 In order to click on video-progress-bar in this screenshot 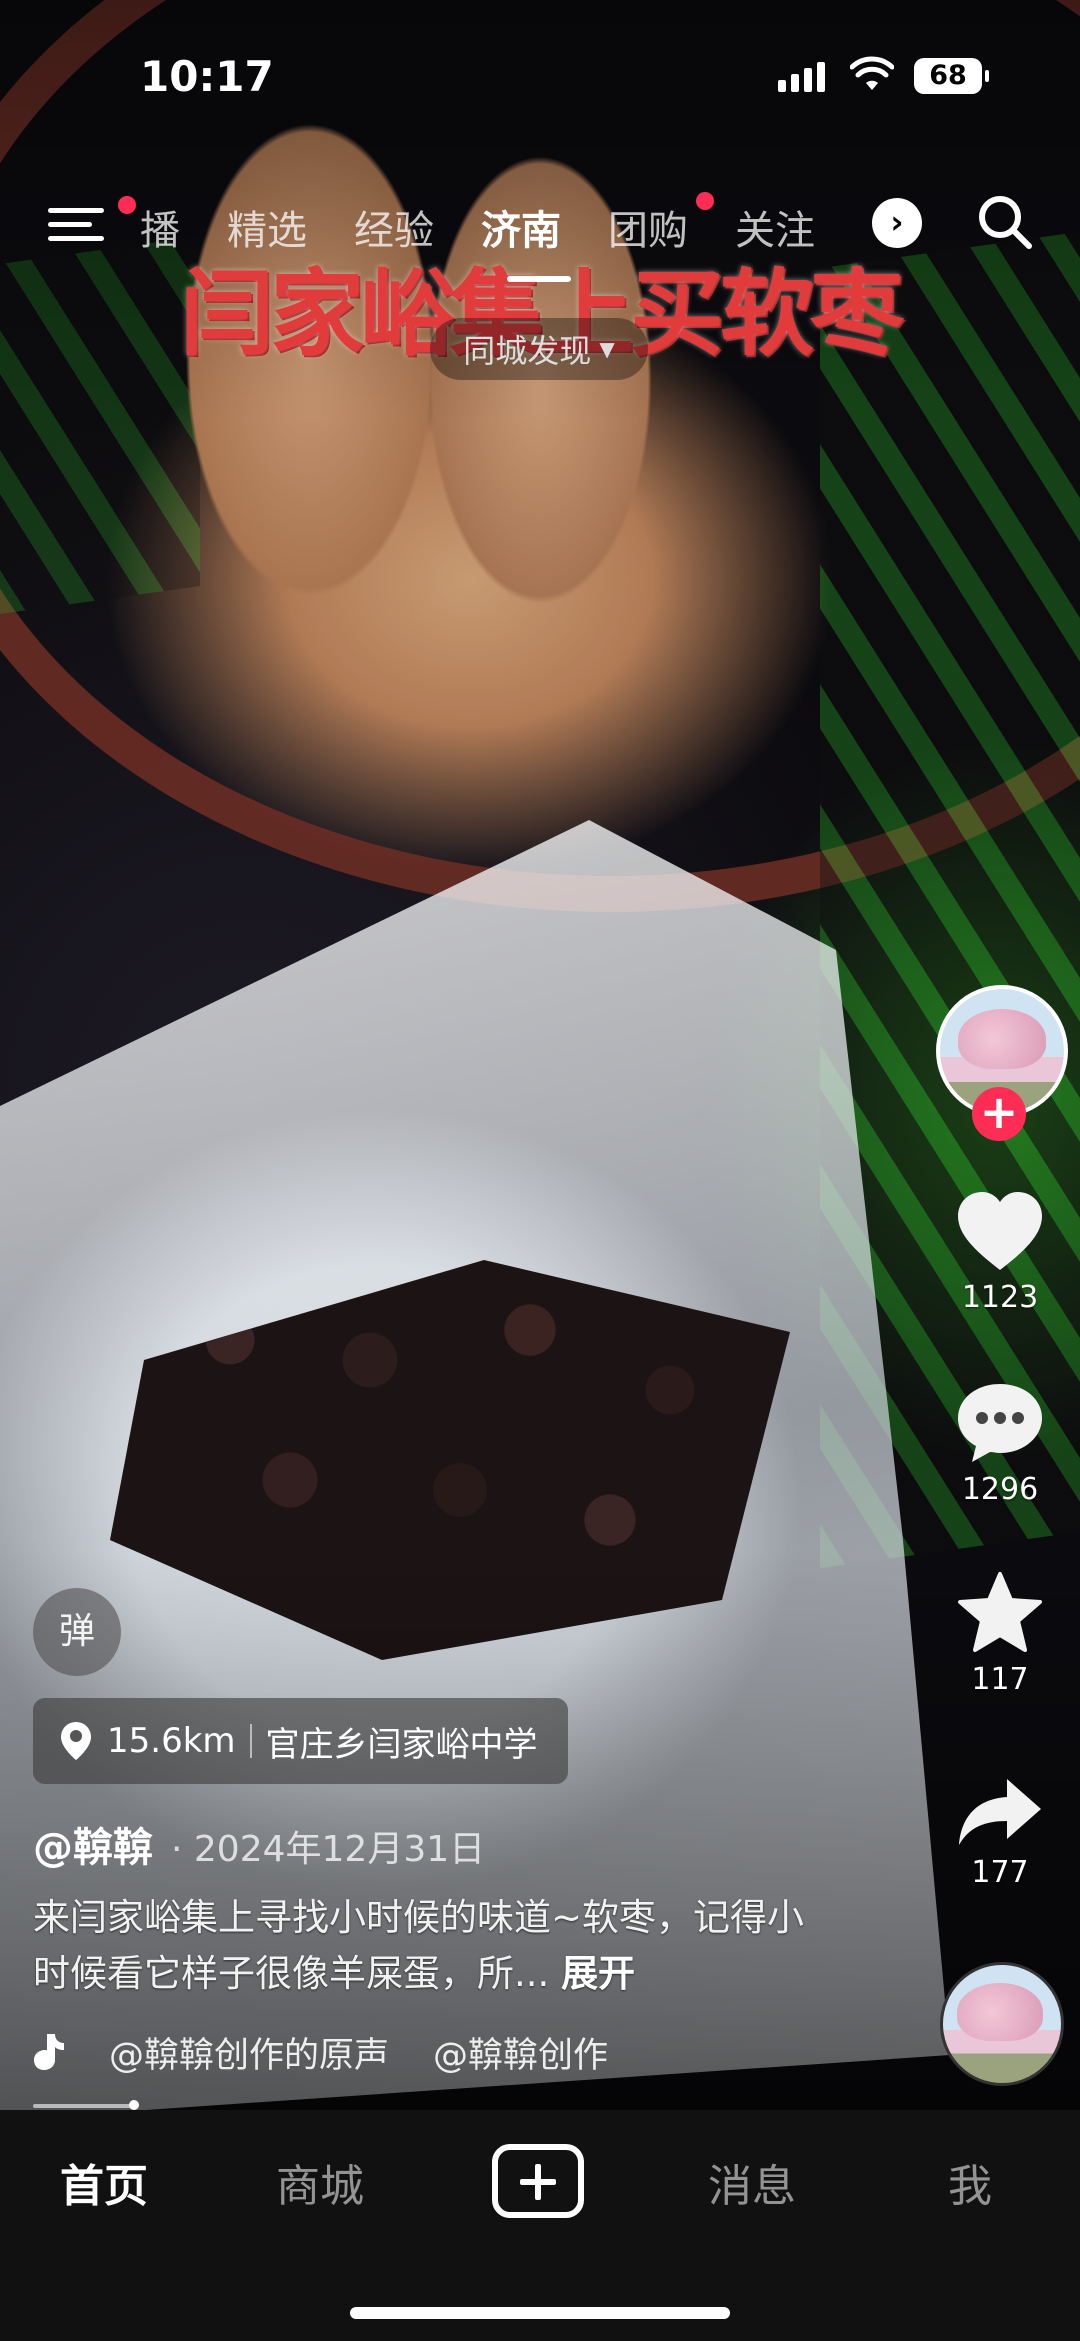, I will do `click(86, 2105)`.